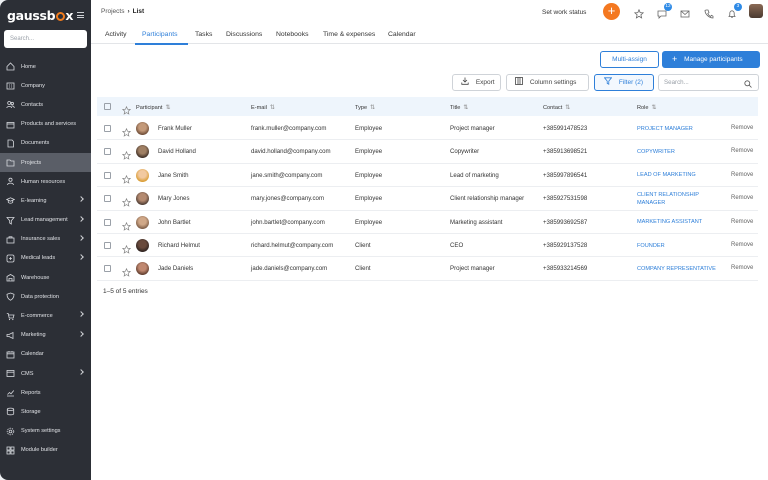 The width and height of the screenshot is (768, 480). What do you see at coordinates (365, 107) in the screenshot?
I see `column-header-type: Type ⇅` at bounding box center [365, 107].